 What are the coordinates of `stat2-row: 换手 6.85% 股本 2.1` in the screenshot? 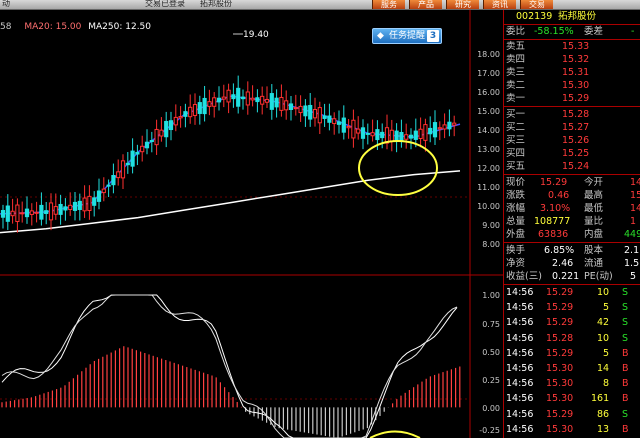 It's located at (572, 250).